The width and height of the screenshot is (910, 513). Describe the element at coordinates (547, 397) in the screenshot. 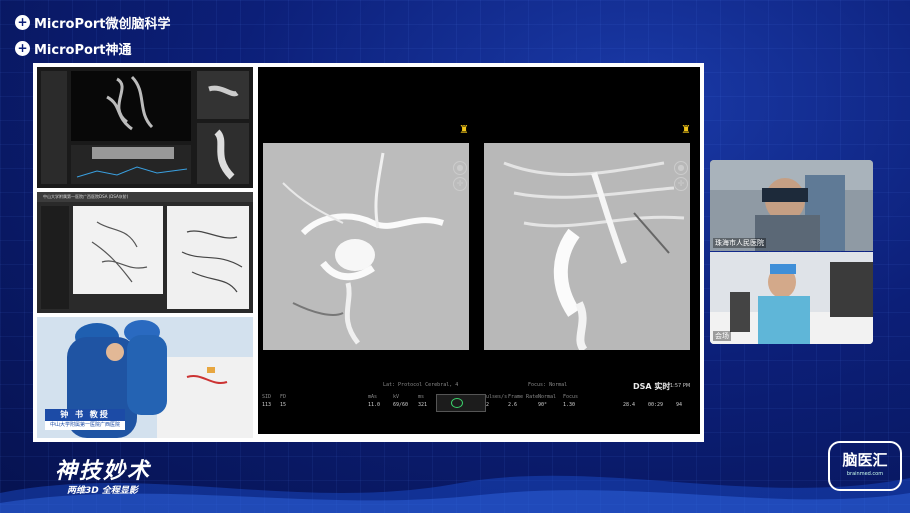

I see `status-field: Normal` at that location.